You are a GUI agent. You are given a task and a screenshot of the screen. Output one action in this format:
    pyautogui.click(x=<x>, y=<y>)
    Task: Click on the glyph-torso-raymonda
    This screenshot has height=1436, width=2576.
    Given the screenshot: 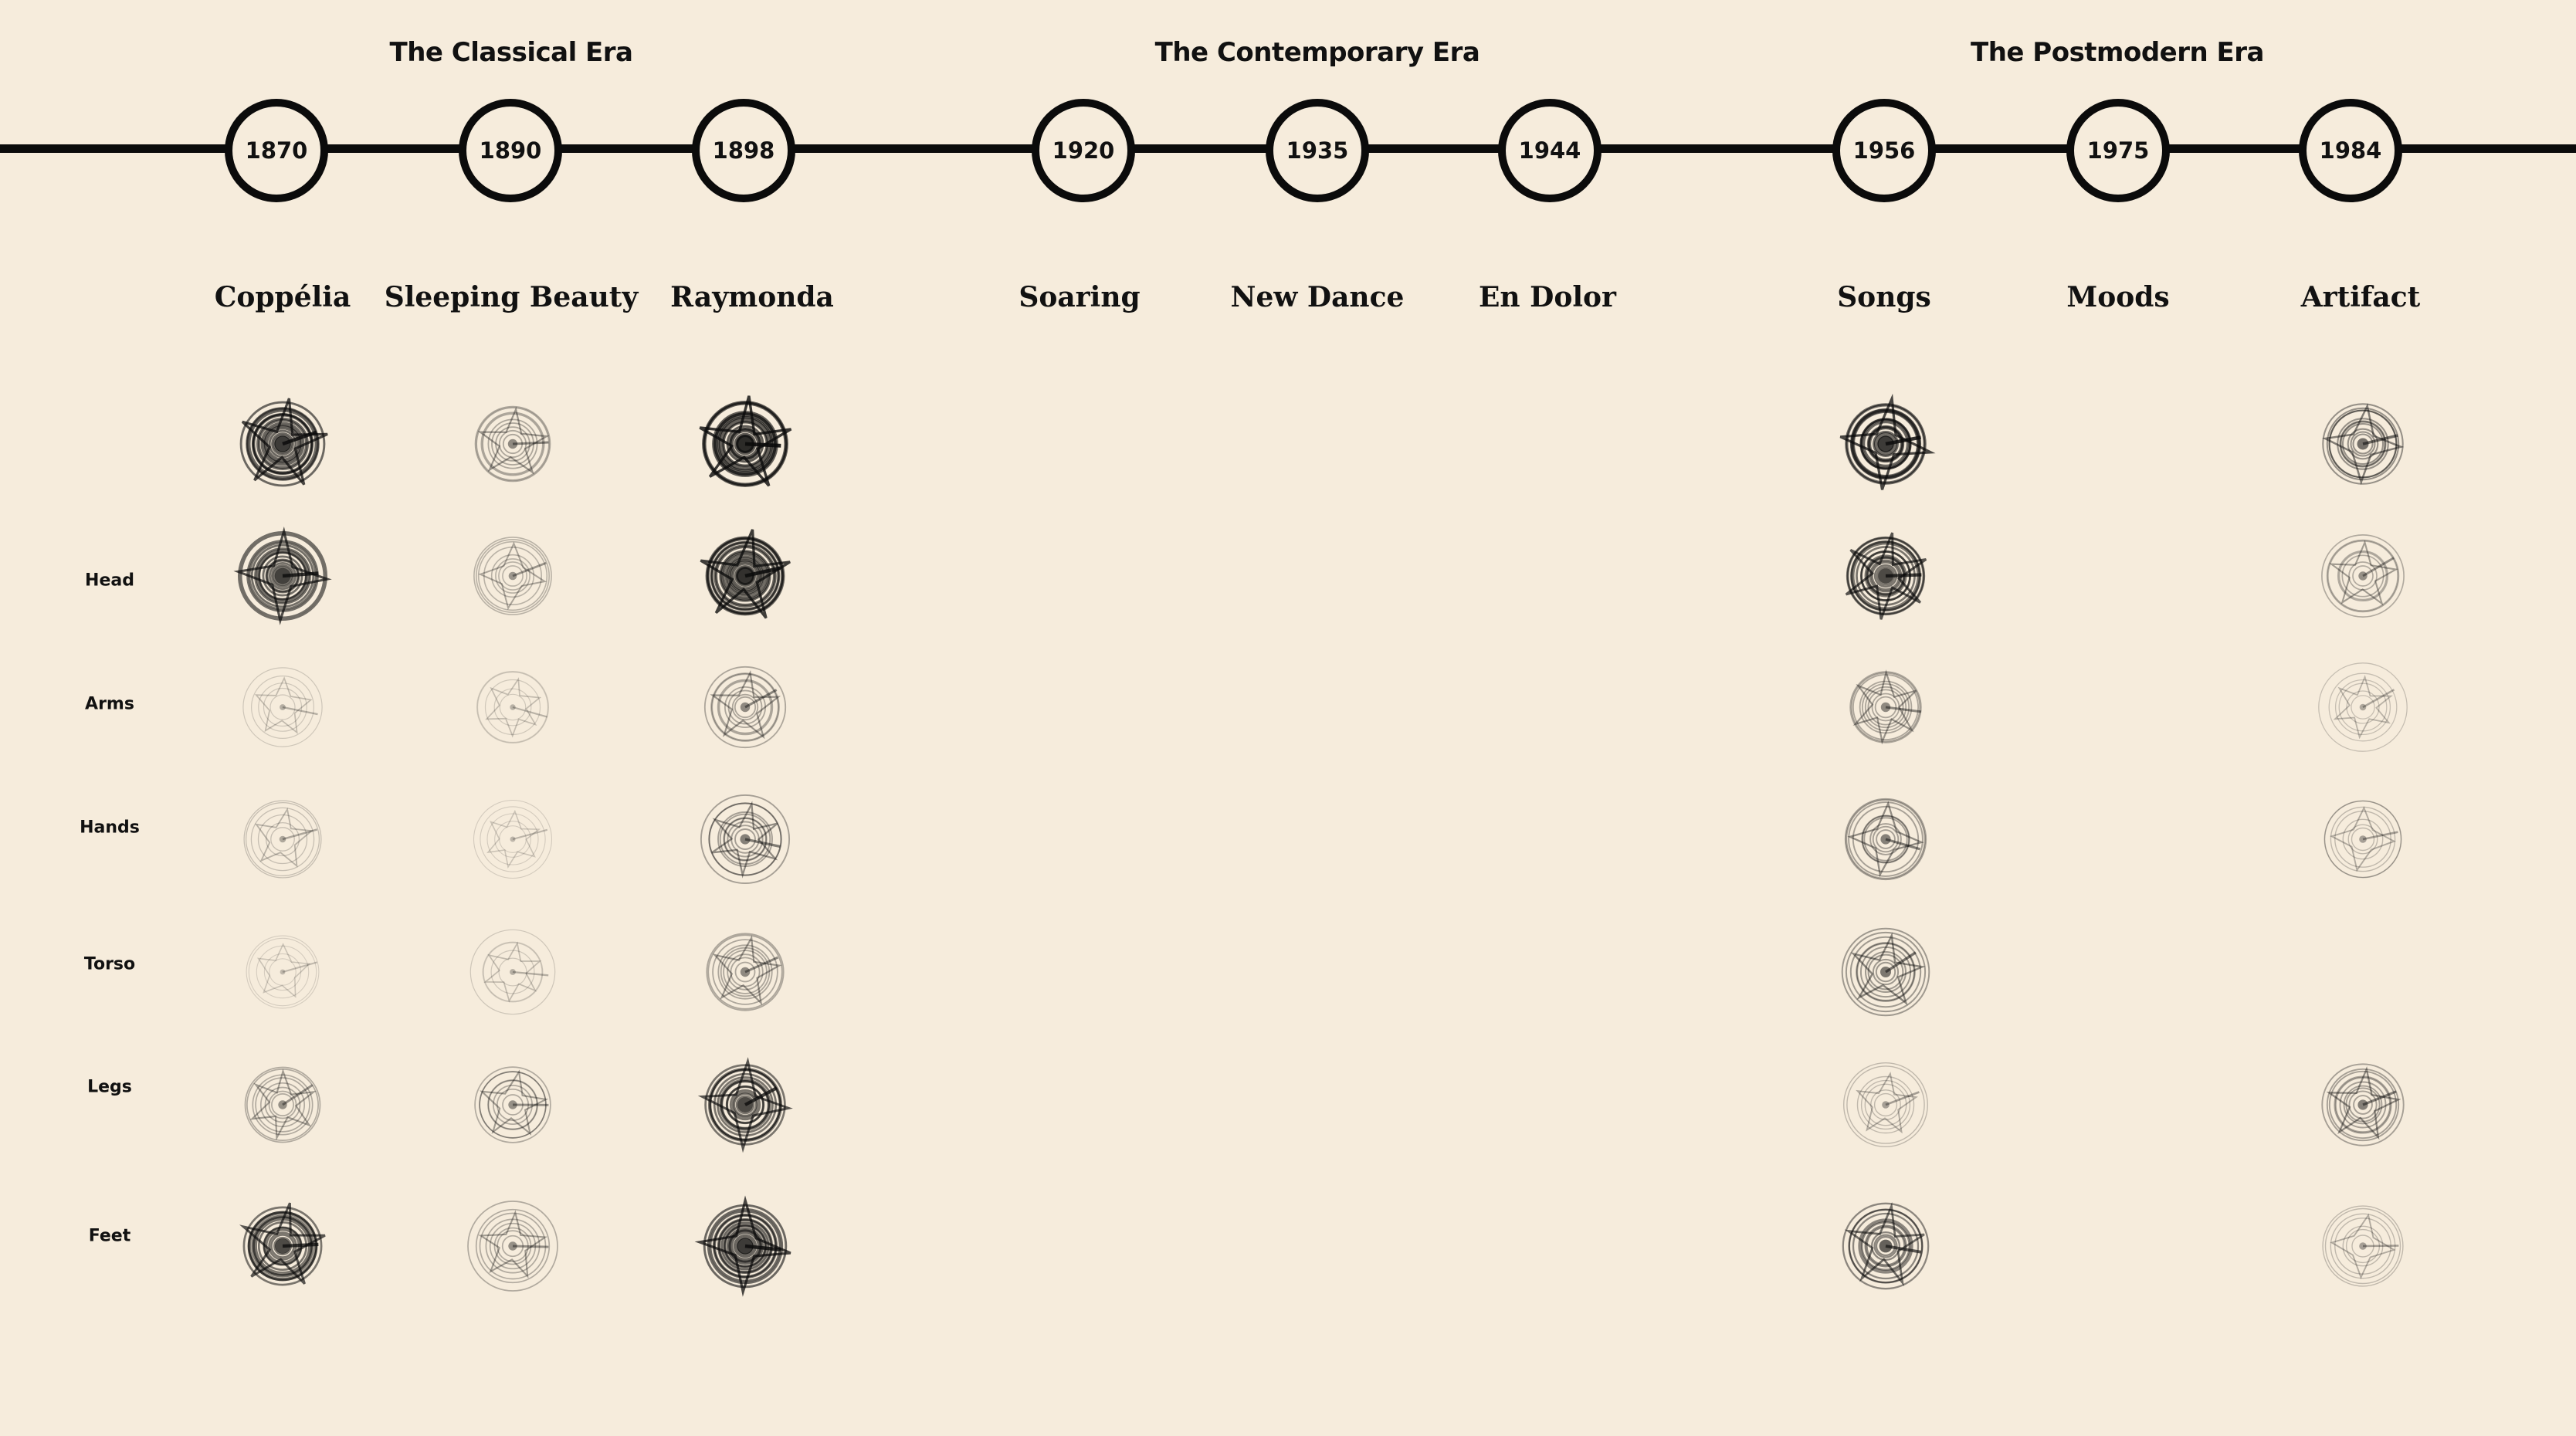 What is the action you would take?
    pyautogui.click(x=745, y=972)
    